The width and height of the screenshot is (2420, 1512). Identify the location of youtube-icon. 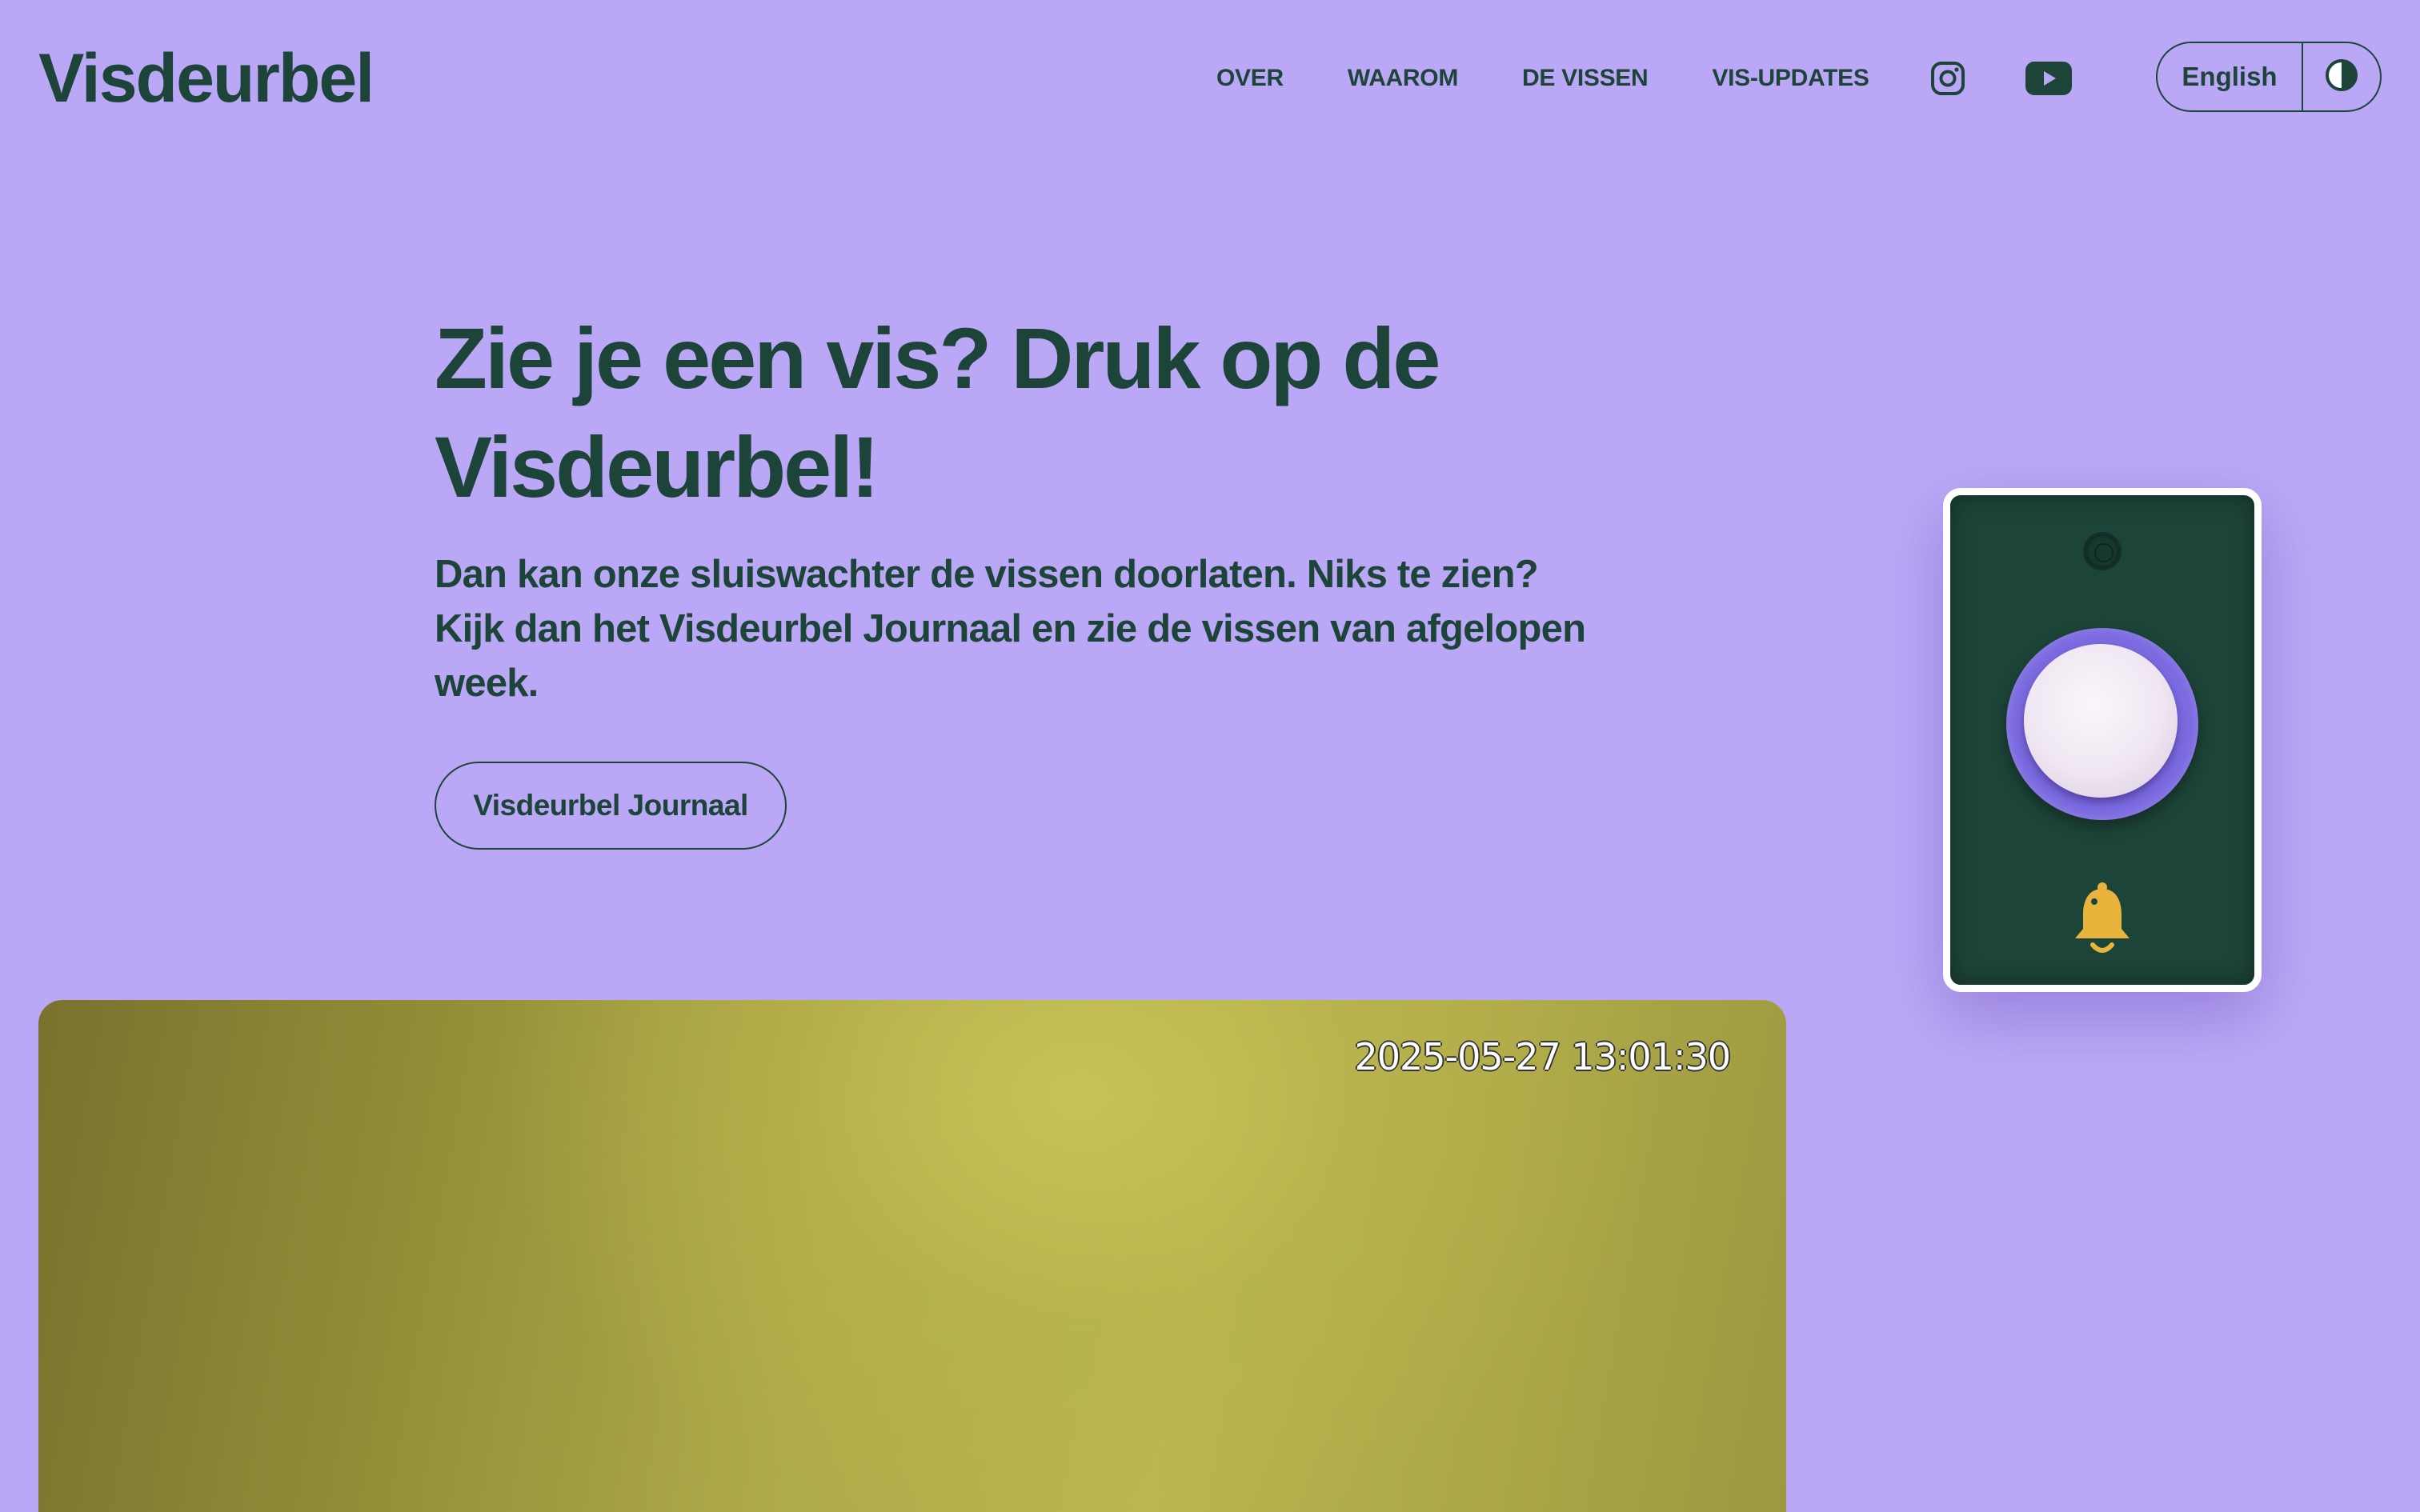
(2049, 78).